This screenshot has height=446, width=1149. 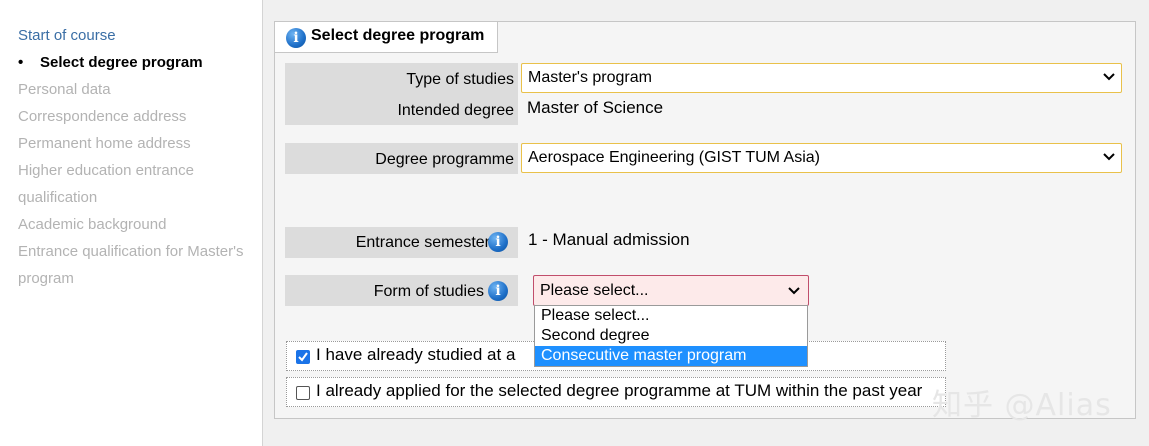 What do you see at coordinates (46, 278) in the screenshot?
I see `sidebar-item-entrance-qualification-master-cont: program` at bounding box center [46, 278].